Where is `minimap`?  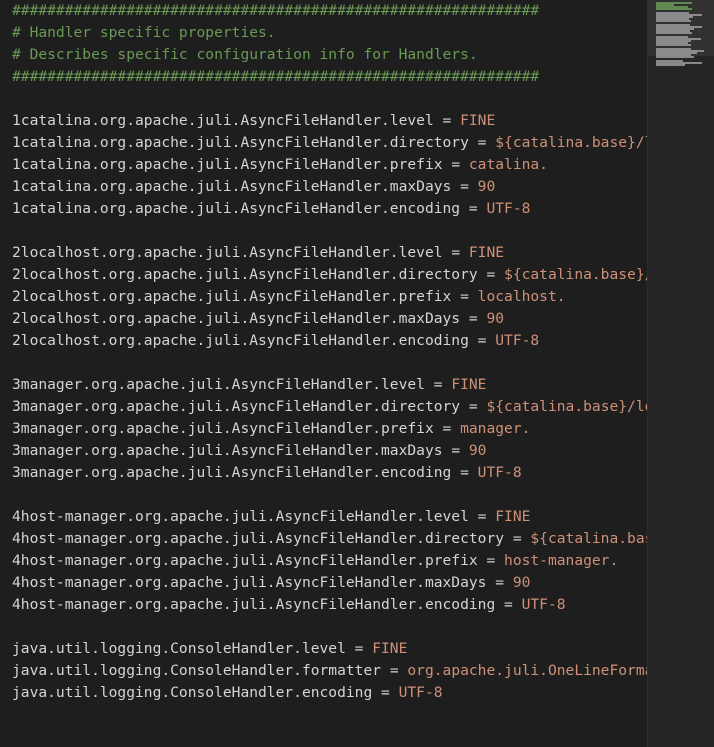
minimap is located at coordinates (681, 373).